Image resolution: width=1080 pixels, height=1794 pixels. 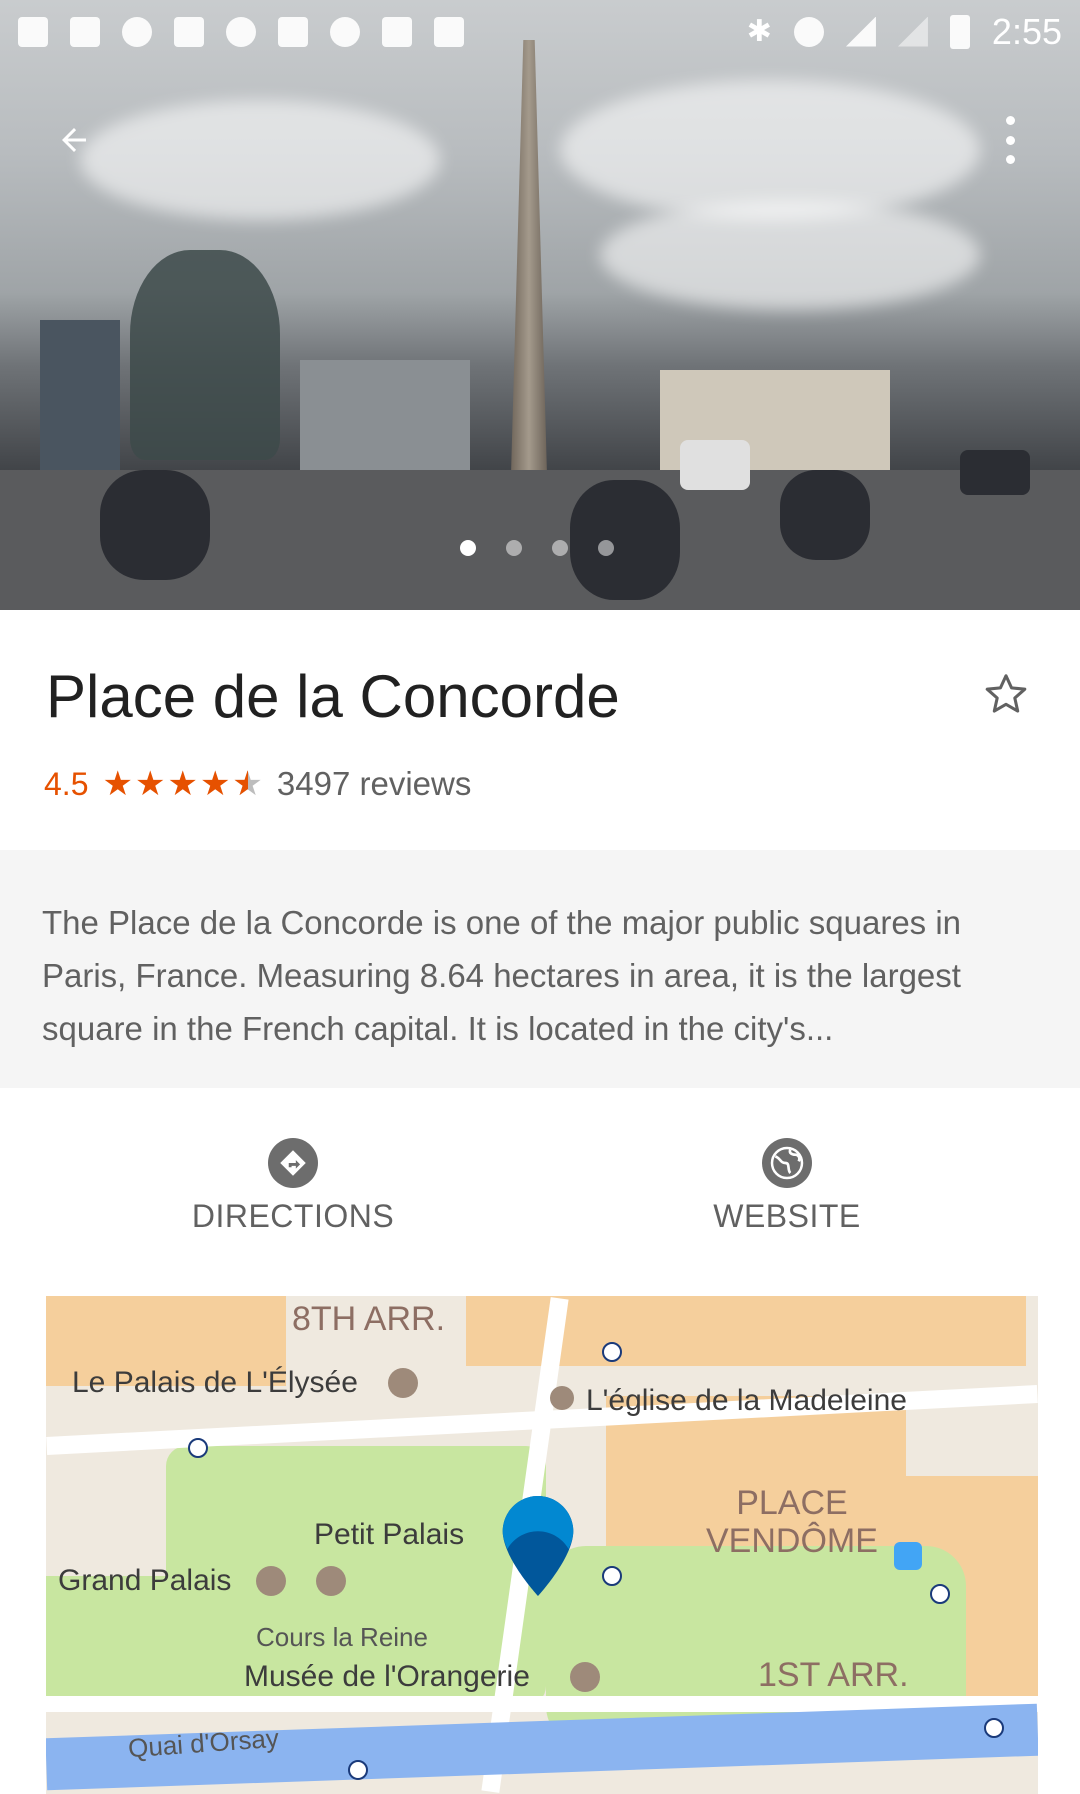 What do you see at coordinates (342, 1637) in the screenshot?
I see `map-label-cours-la-reine: Cours la Reine` at bounding box center [342, 1637].